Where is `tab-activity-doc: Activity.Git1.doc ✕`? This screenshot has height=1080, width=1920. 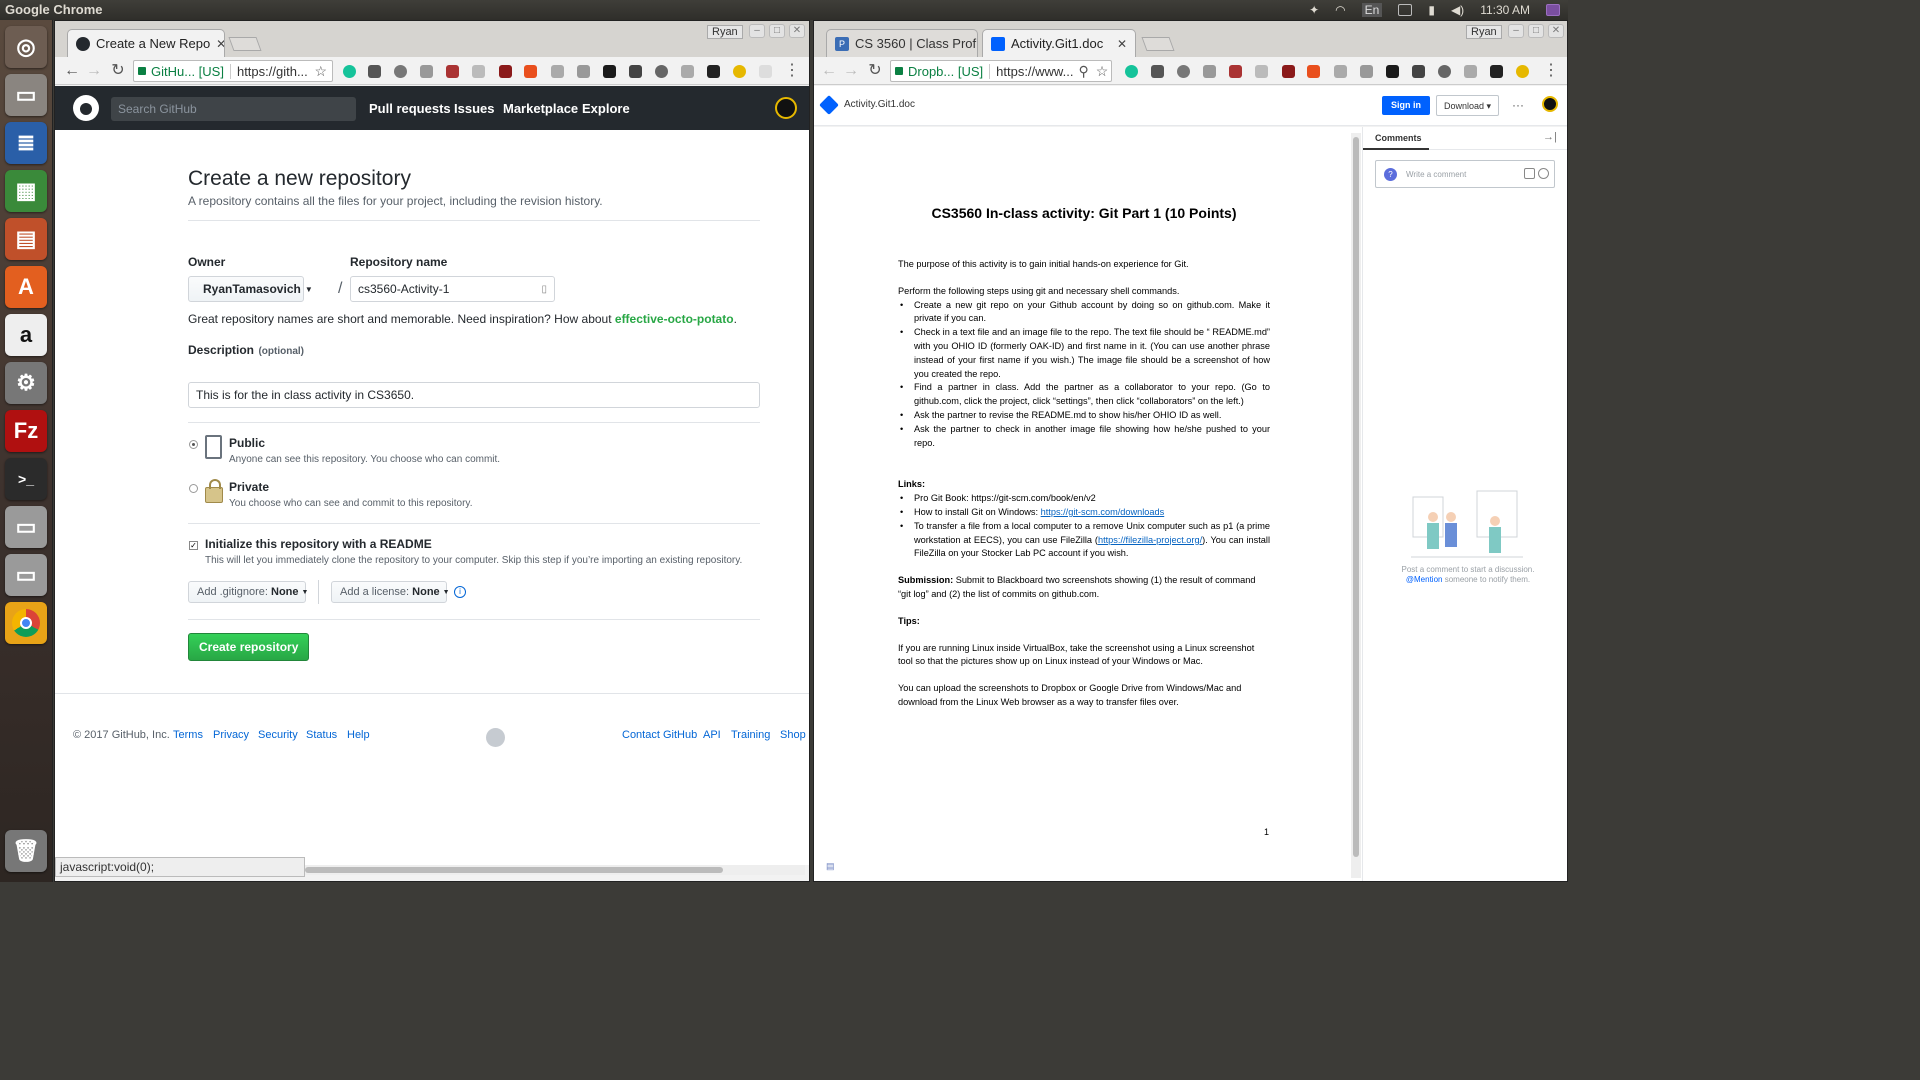
tab-activity-doc: Activity.Git1.doc ✕ is located at coordinates (1059, 43).